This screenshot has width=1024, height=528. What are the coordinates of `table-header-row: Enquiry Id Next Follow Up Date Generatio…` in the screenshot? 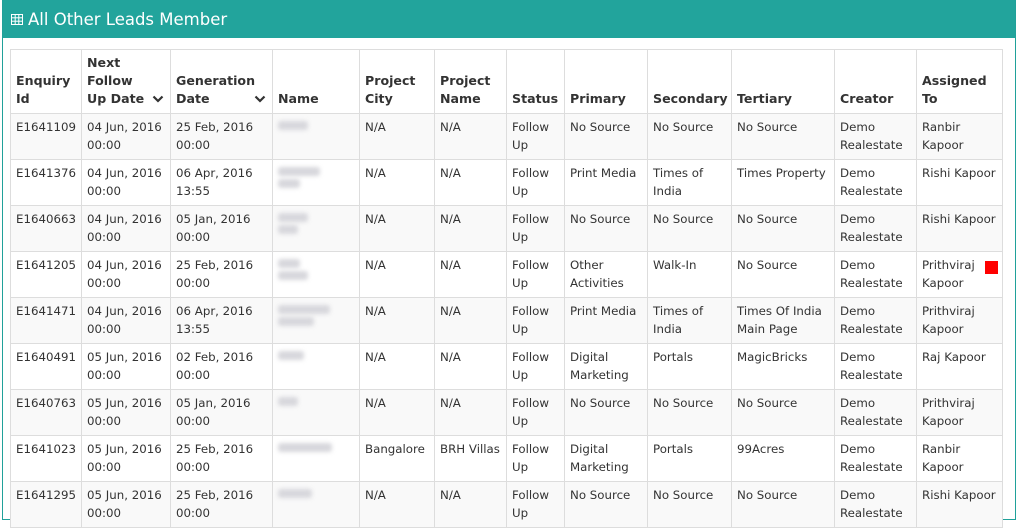 It's located at (506, 81).